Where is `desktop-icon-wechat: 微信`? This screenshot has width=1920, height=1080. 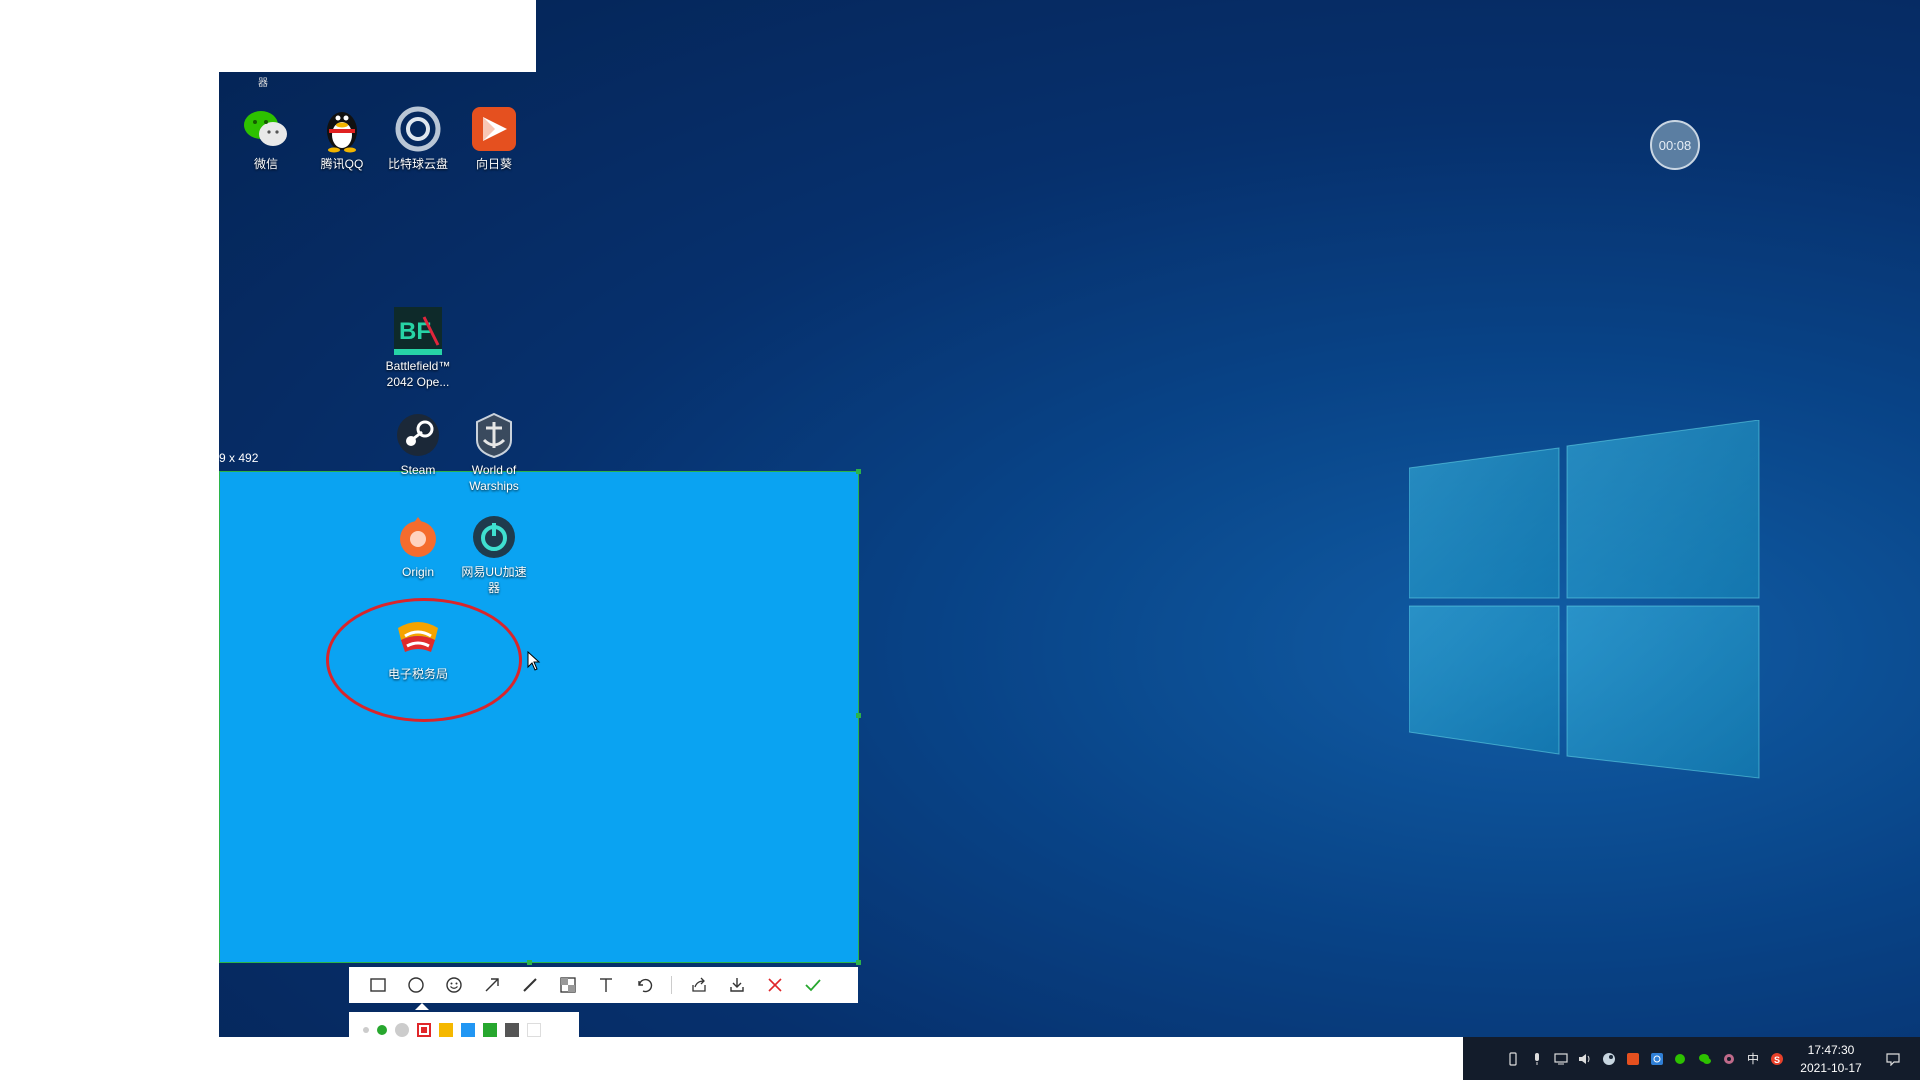
desktop-icon-wechat: 微信 is located at coordinates (266, 138).